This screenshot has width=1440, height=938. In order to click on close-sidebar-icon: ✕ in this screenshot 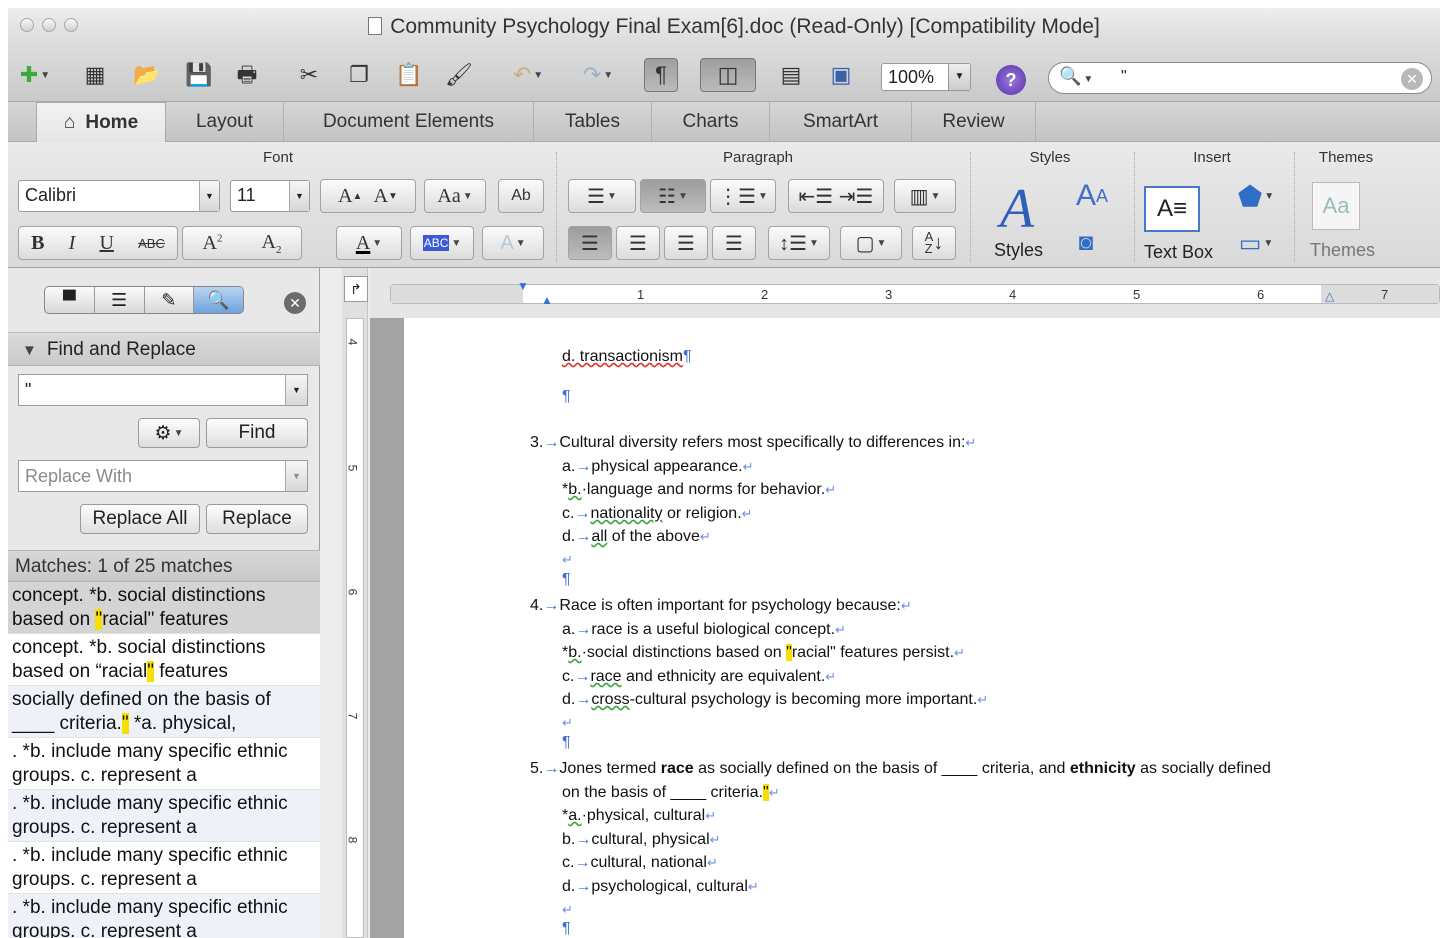, I will do `click(295, 303)`.